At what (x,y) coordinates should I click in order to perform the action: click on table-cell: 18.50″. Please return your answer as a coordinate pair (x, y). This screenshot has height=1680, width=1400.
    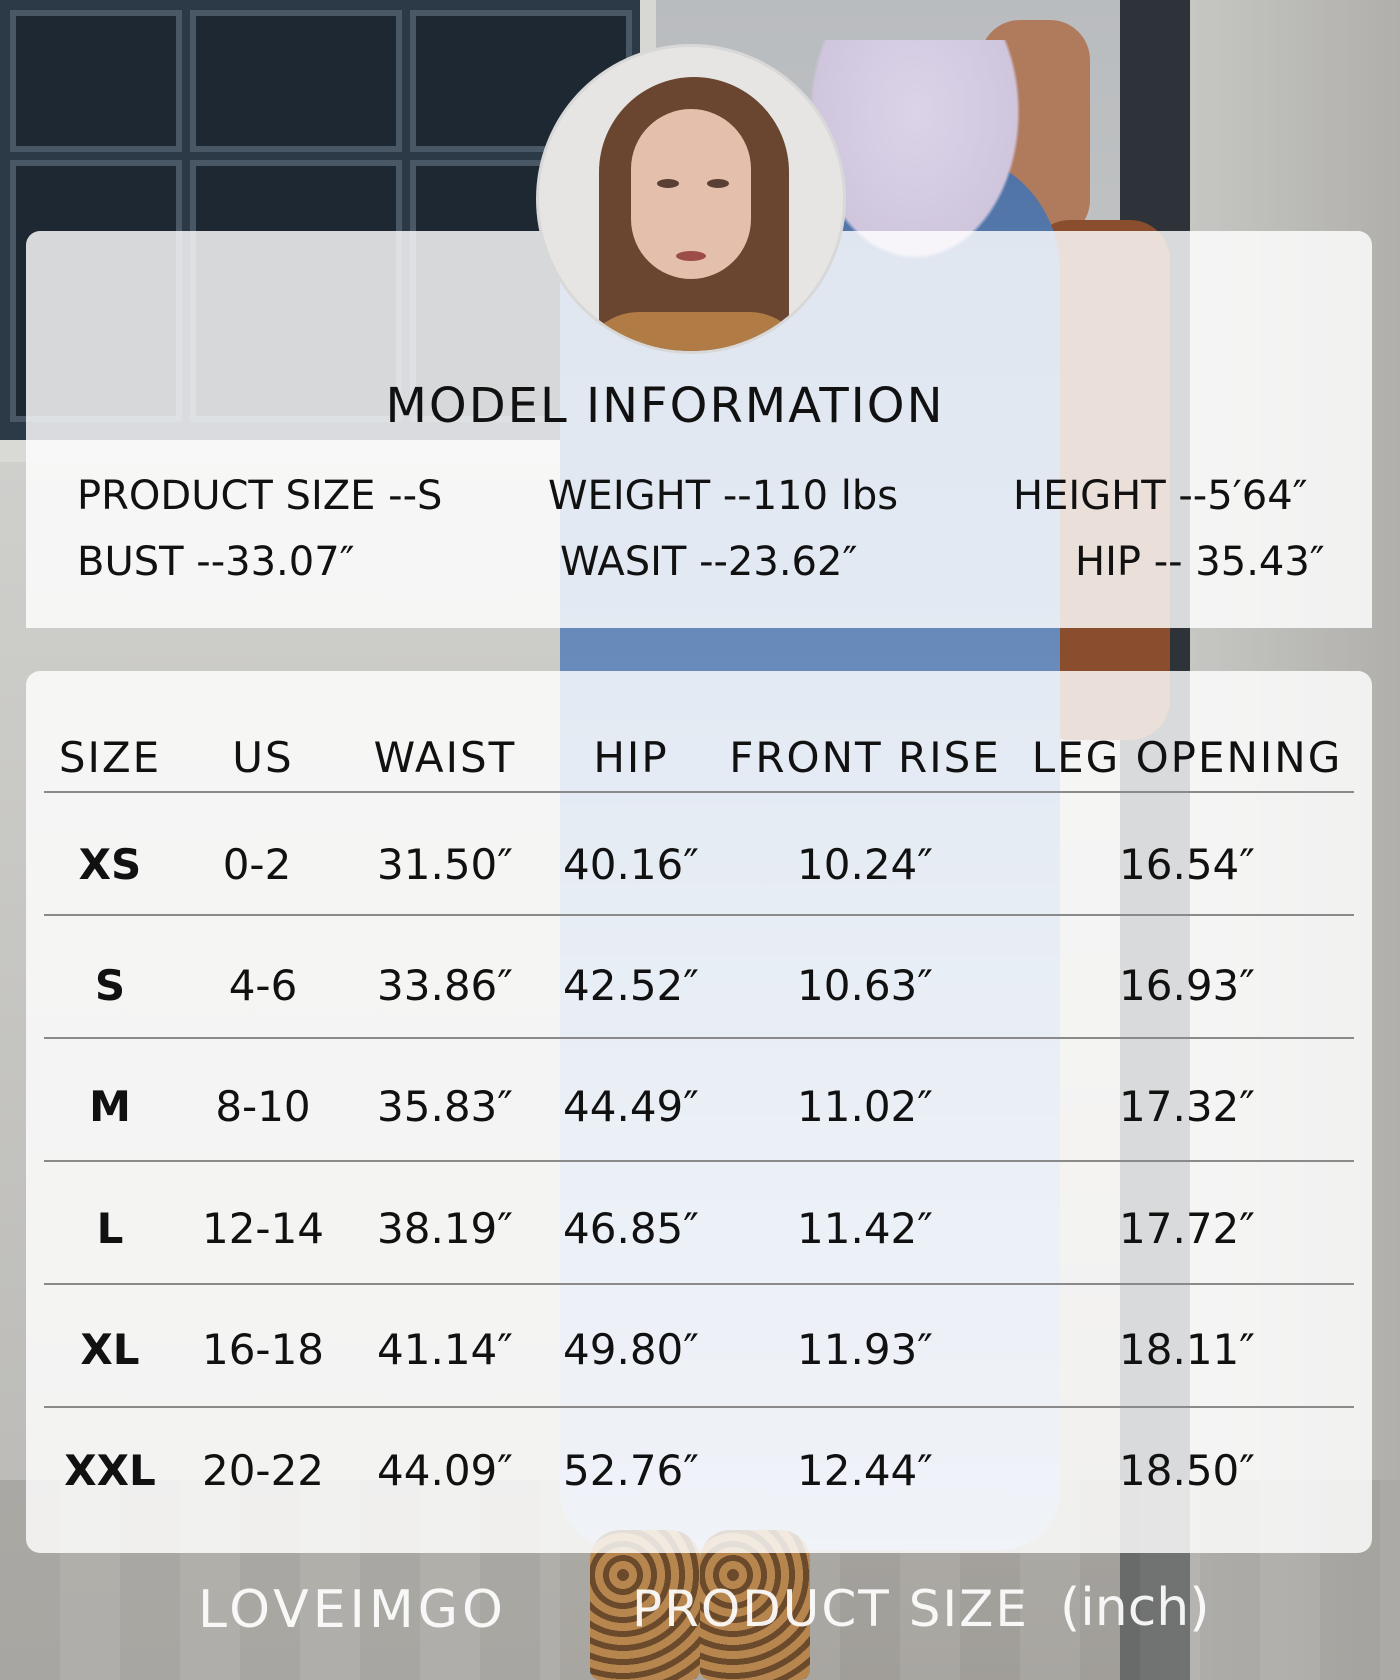
    Looking at the image, I should click on (1187, 1470).